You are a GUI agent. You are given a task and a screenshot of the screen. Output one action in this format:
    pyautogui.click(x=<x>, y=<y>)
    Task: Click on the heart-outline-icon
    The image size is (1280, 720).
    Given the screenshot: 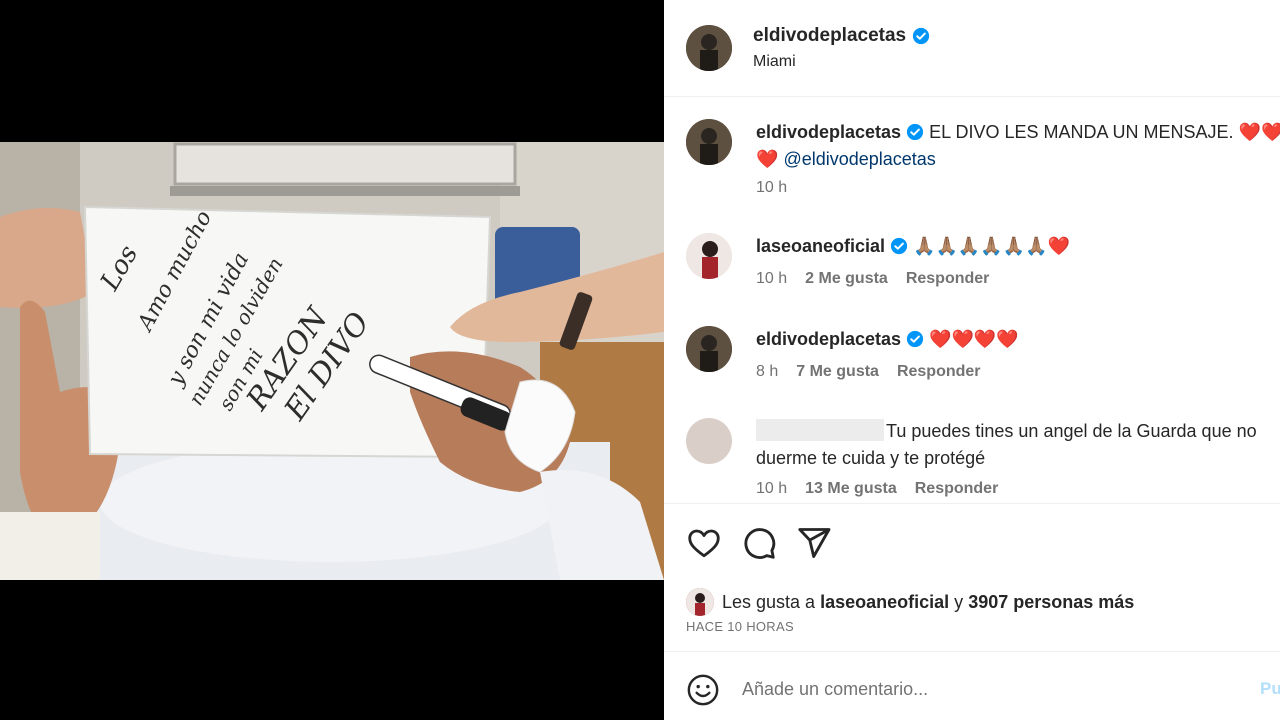 What is the action you would take?
    pyautogui.click(x=704, y=543)
    